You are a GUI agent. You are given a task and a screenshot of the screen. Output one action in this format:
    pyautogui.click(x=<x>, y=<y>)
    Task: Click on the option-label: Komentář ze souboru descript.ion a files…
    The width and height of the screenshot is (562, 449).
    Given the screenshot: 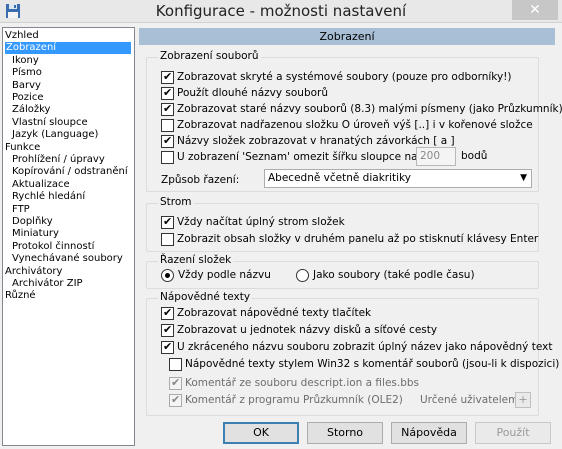 What is the action you would take?
    pyautogui.click(x=302, y=383)
    